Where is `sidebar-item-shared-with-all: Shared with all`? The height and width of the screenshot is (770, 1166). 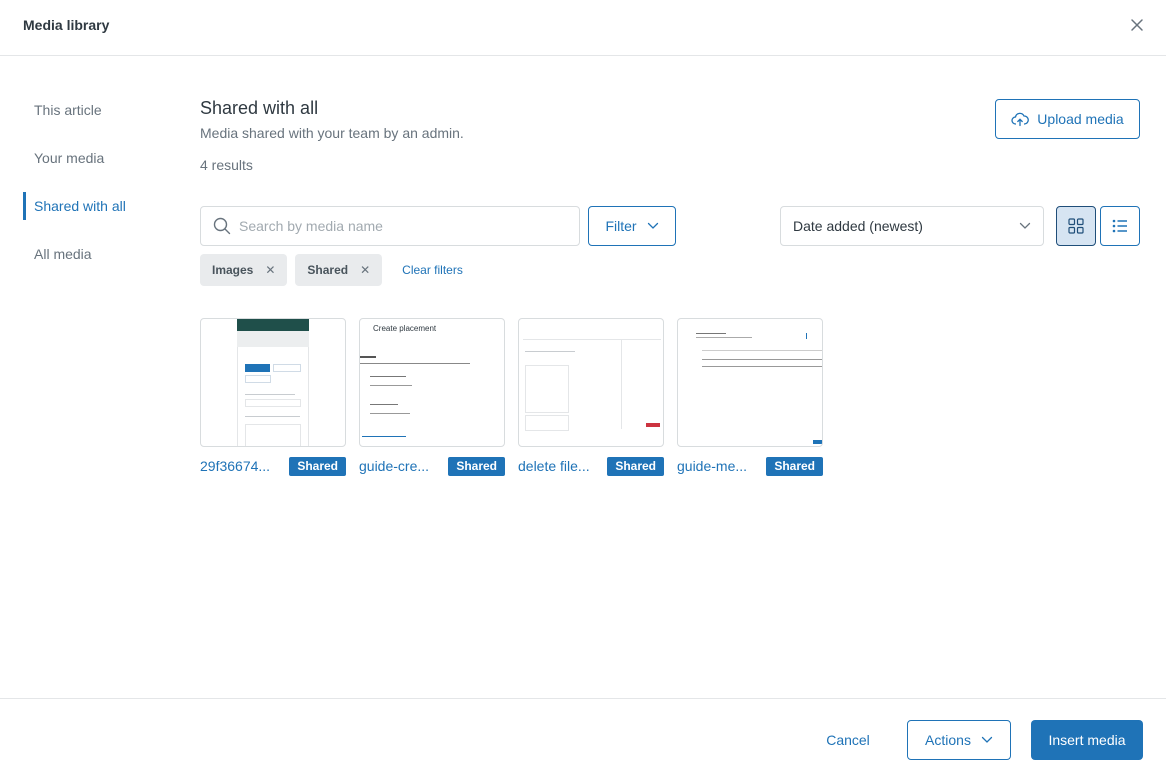
sidebar-item-shared-with-all: Shared with all is located at coordinates (103, 206).